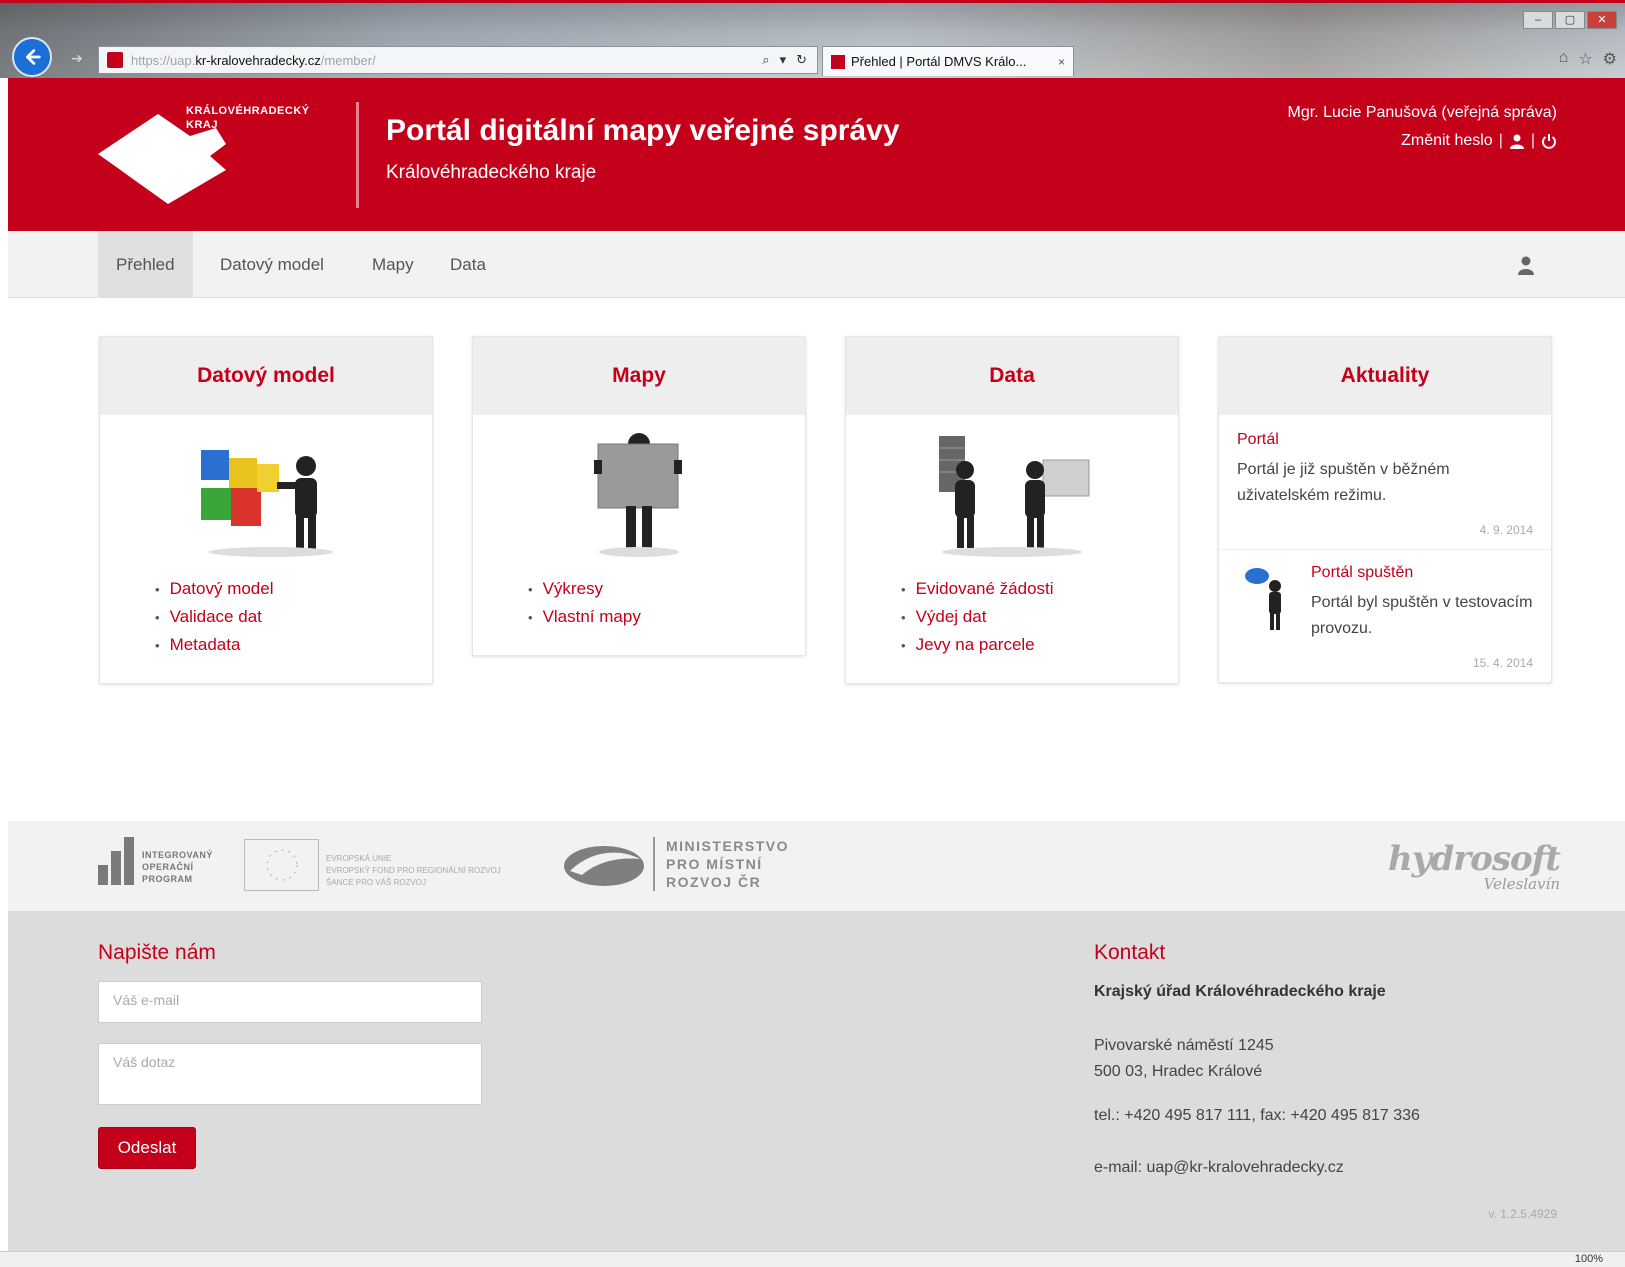 This screenshot has width=1625, height=1267. I want to click on browser-status-bar: 100%, so click(812, 1259).